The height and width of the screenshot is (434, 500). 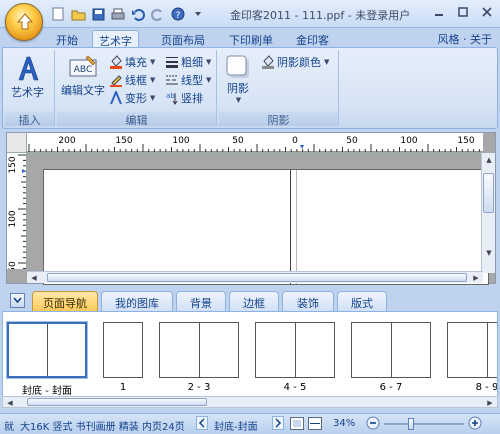 I want to click on insert-group-label: 插入, so click(x=29, y=119).